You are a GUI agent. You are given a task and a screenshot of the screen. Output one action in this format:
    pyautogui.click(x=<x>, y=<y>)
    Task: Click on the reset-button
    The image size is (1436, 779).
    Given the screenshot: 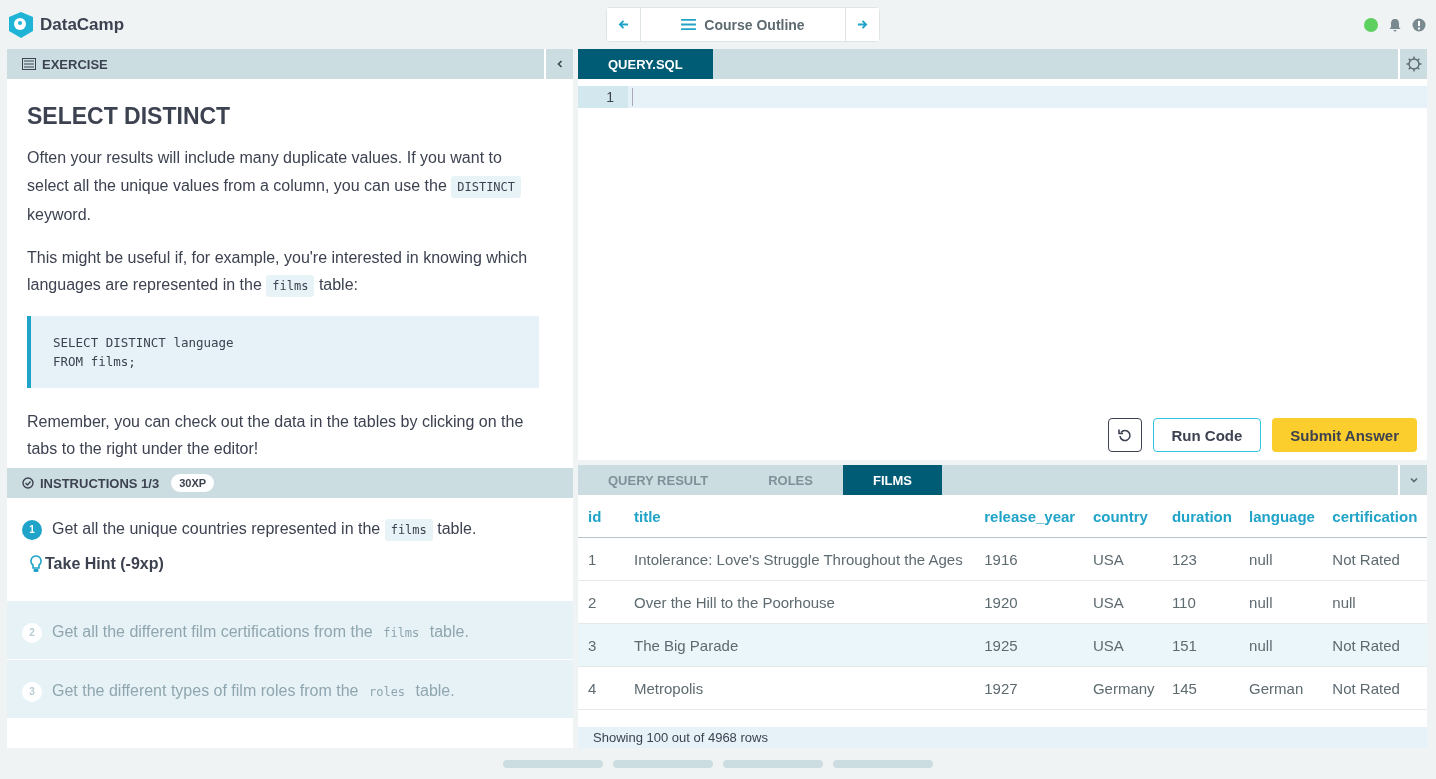 What is the action you would take?
    pyautogui.click(x=1124, y=435)
    